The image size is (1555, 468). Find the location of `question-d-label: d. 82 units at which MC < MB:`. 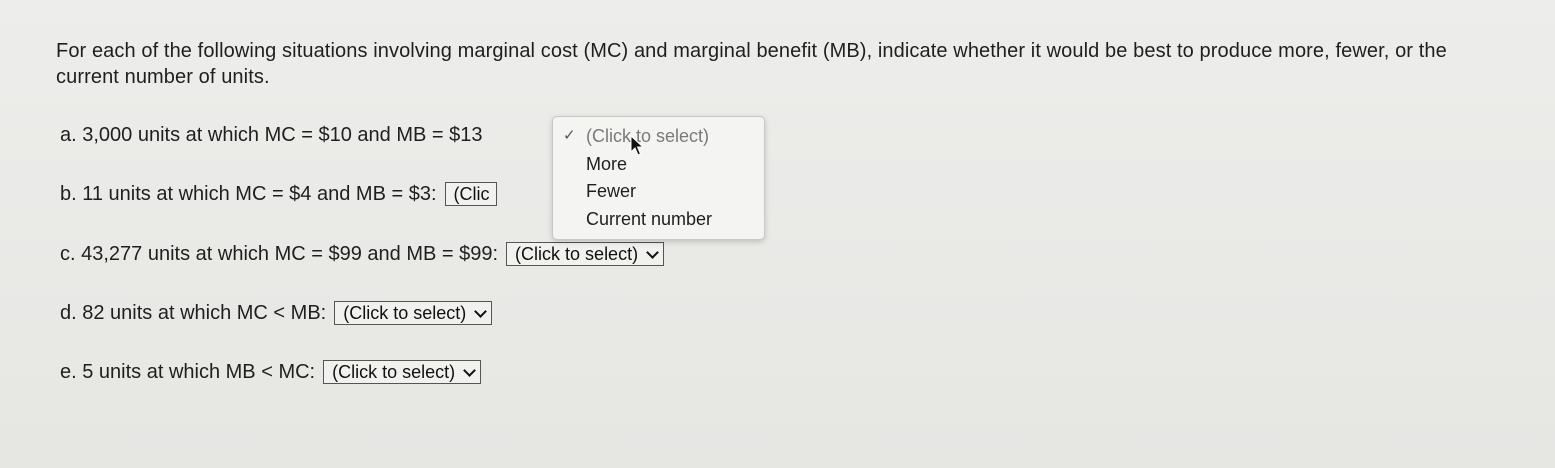

question-d-label: d. 82 units at which MC < MB: is located at coordinates (193, 313).